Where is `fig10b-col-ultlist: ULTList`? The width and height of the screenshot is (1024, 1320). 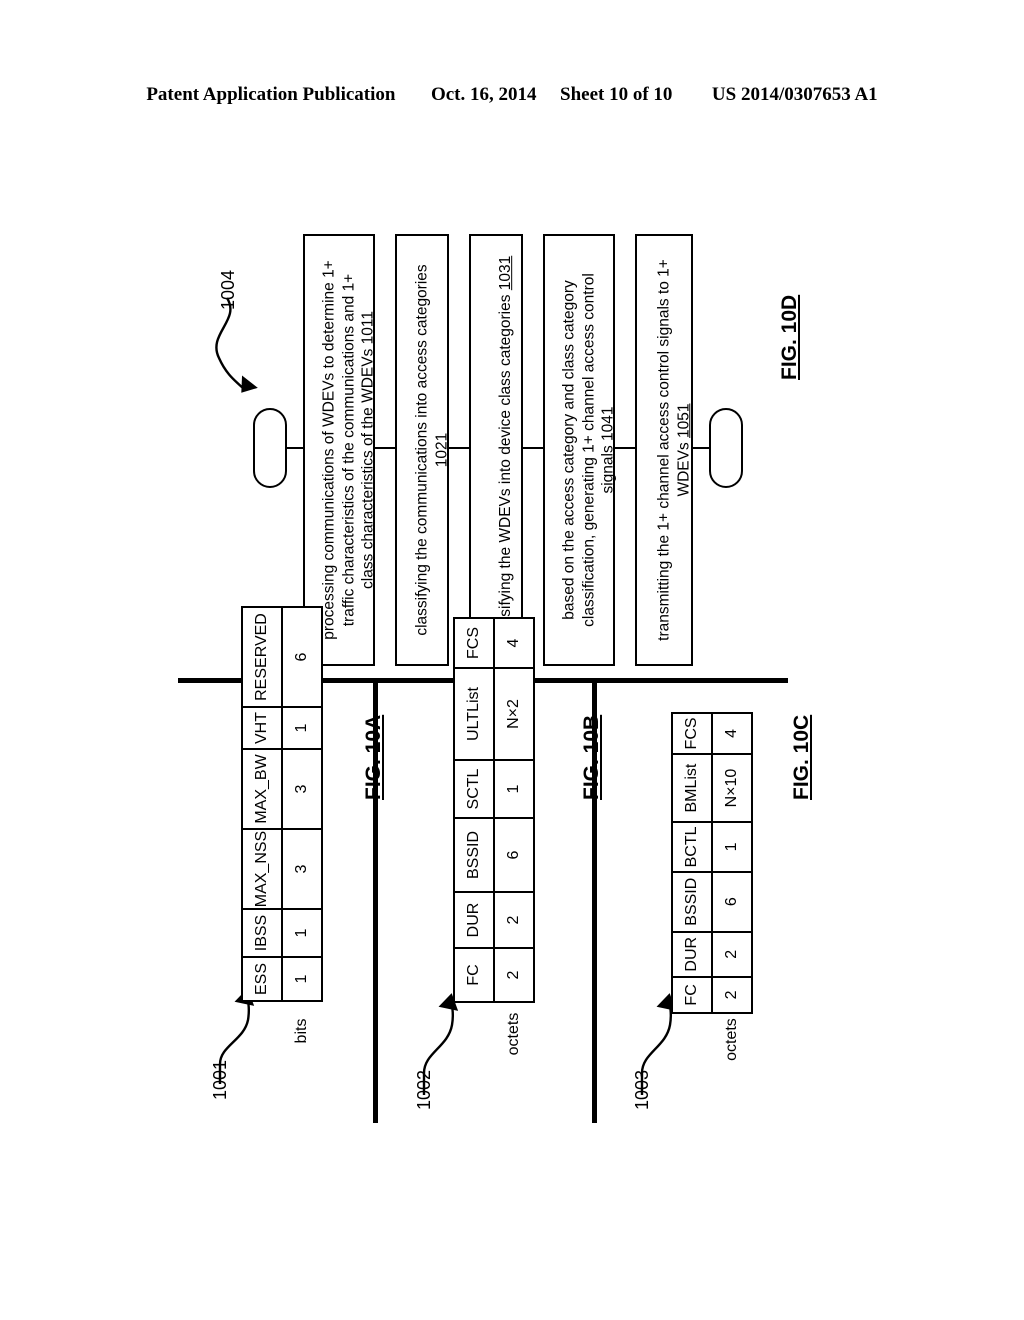
fig10b-col-ultlist: ULTList is located at coordinates (474, 714).